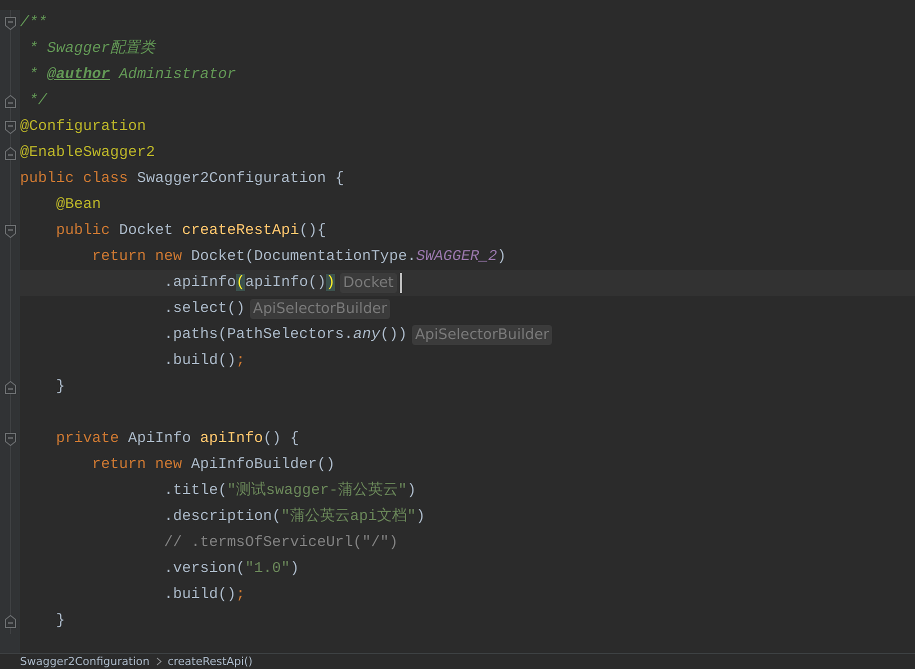 The image size is (915, 669). Describe the element at coordinates (34, 23) in the screenshot. I see `code-comment: /**` at that location.